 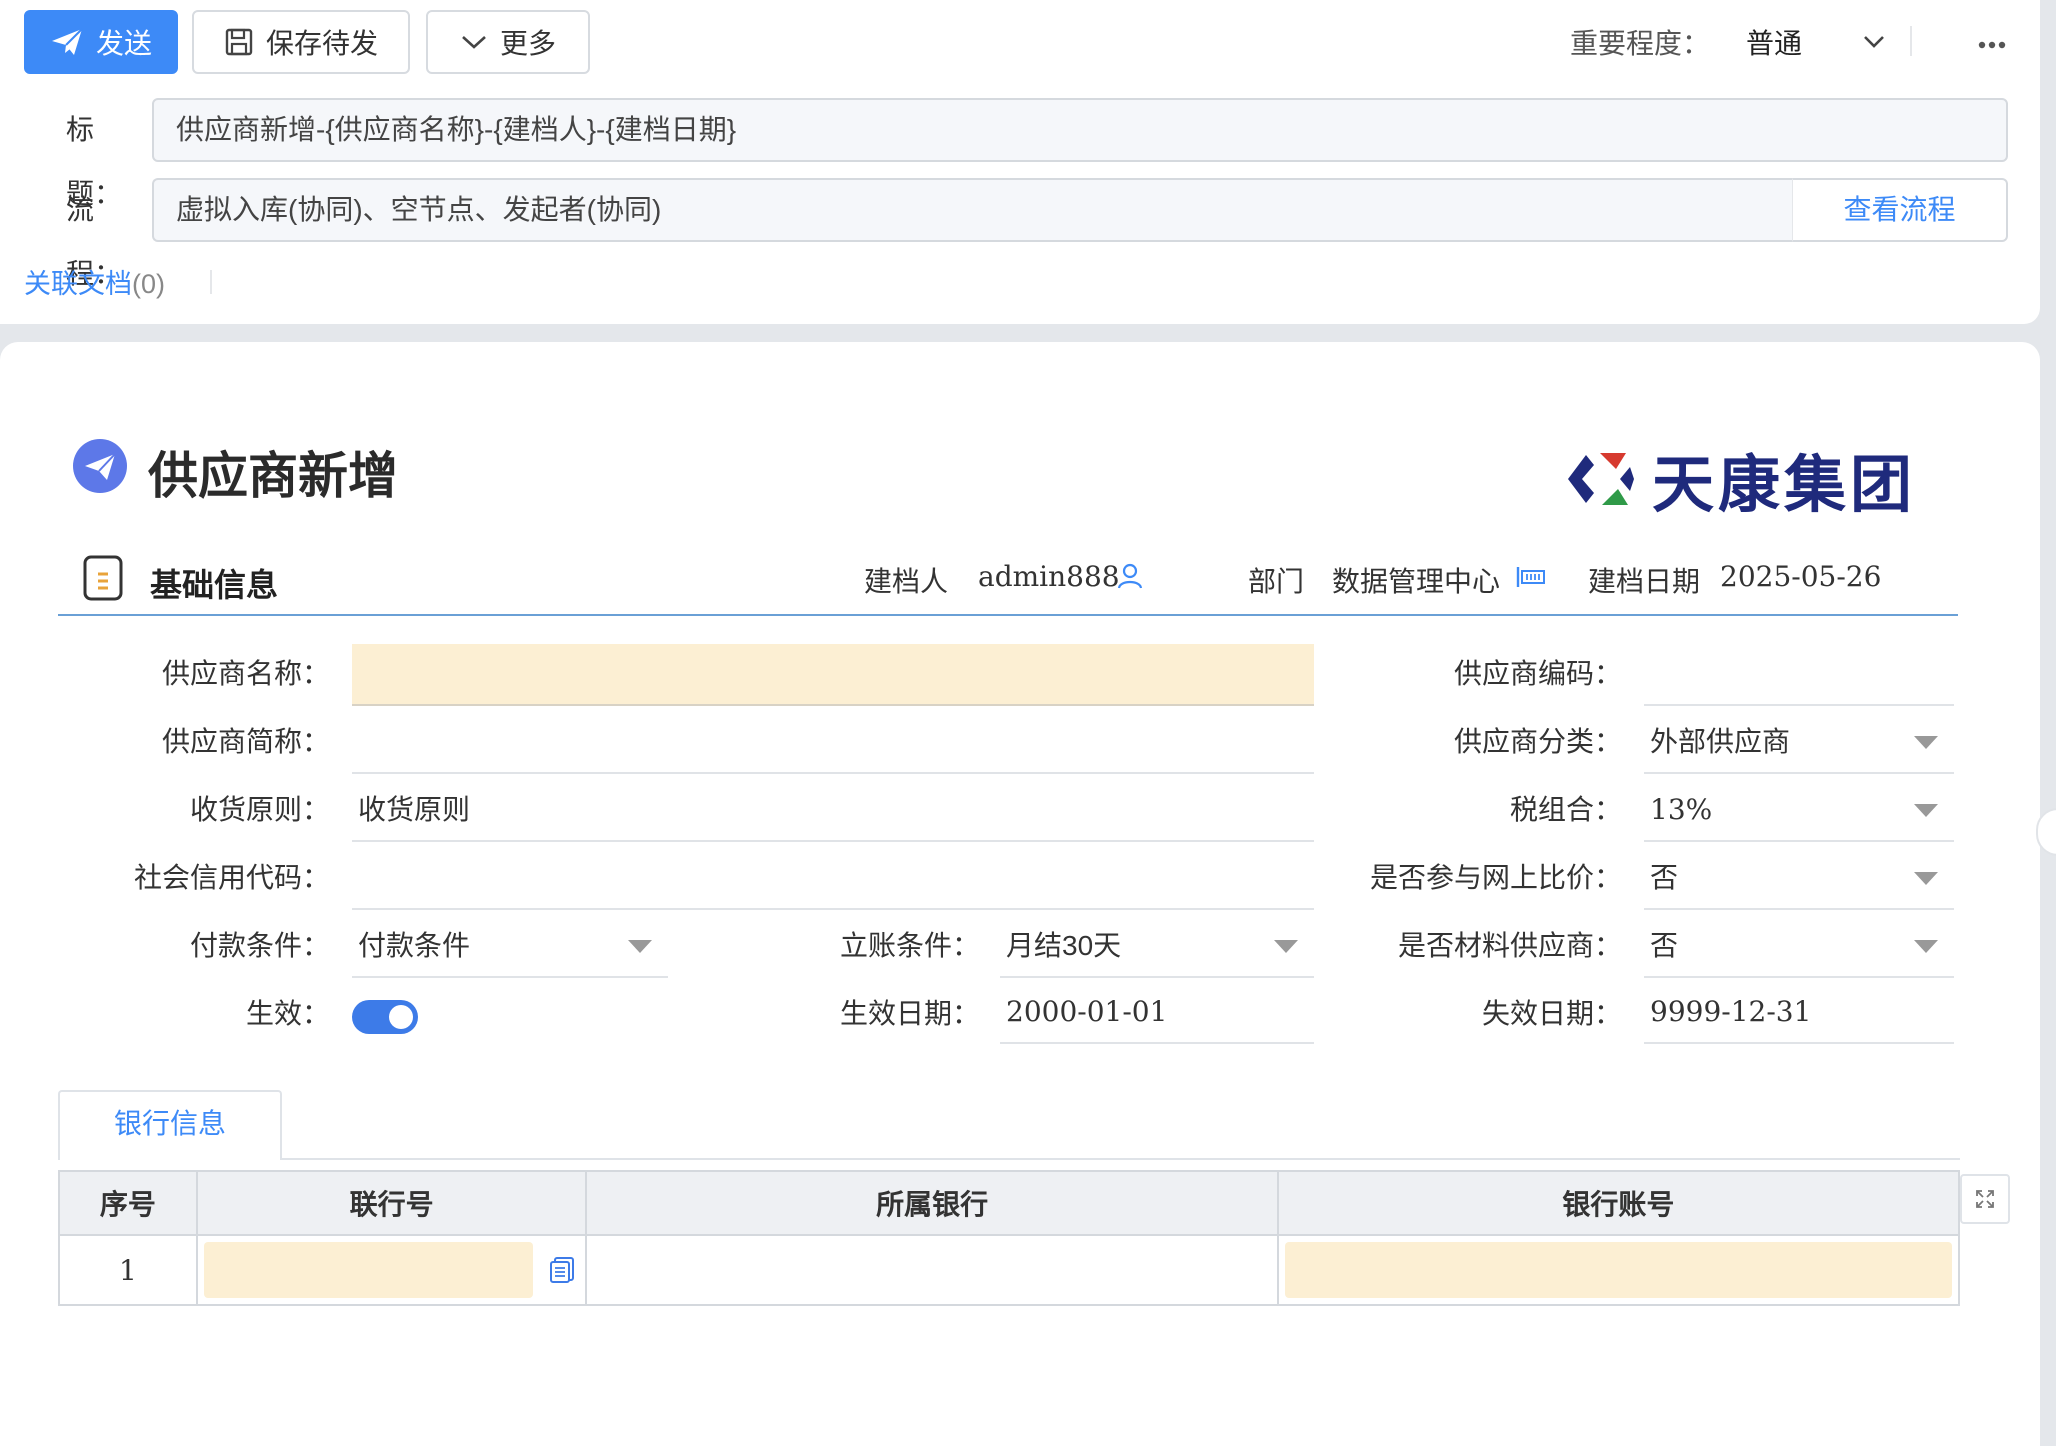 I want to click on user-icon, so click(x=1130, y=579).